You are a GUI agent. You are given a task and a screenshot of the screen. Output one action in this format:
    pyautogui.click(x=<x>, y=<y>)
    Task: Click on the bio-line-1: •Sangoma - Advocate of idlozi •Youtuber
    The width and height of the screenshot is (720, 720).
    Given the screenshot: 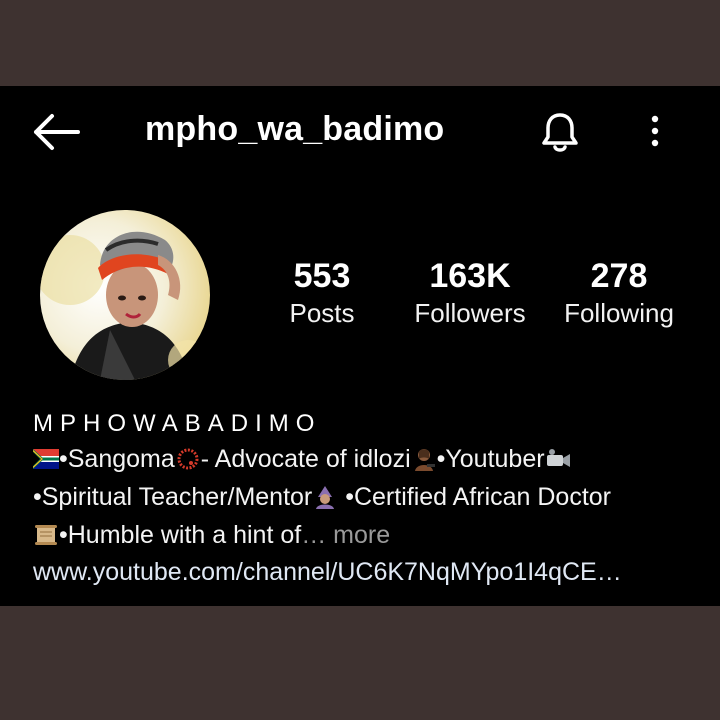 What is the action you would take?
    pyautogui.click(x=373, y=459)
    